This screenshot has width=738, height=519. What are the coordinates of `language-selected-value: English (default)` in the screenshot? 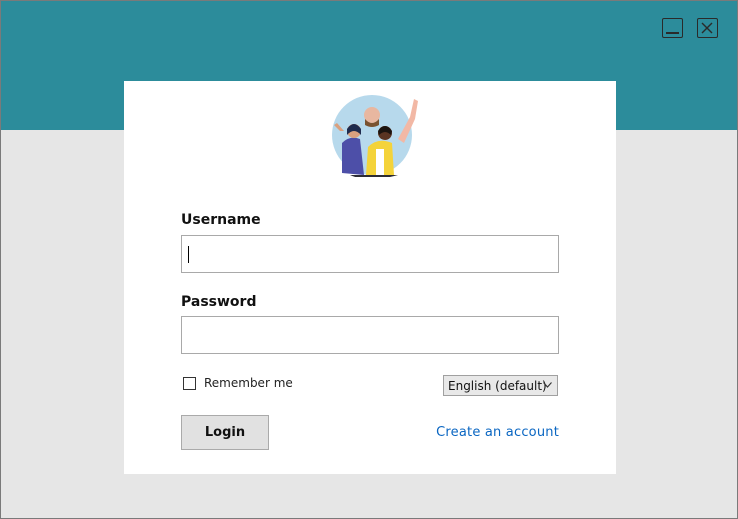 It's located at (497, 385).